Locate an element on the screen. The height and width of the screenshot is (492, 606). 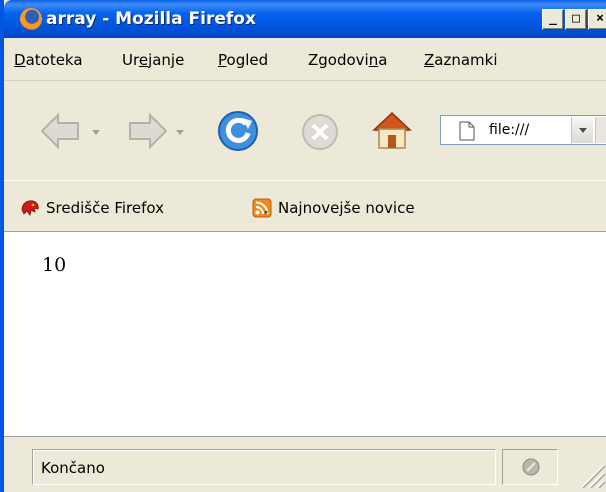
security-status-icon is located at coordinates (531, 467).